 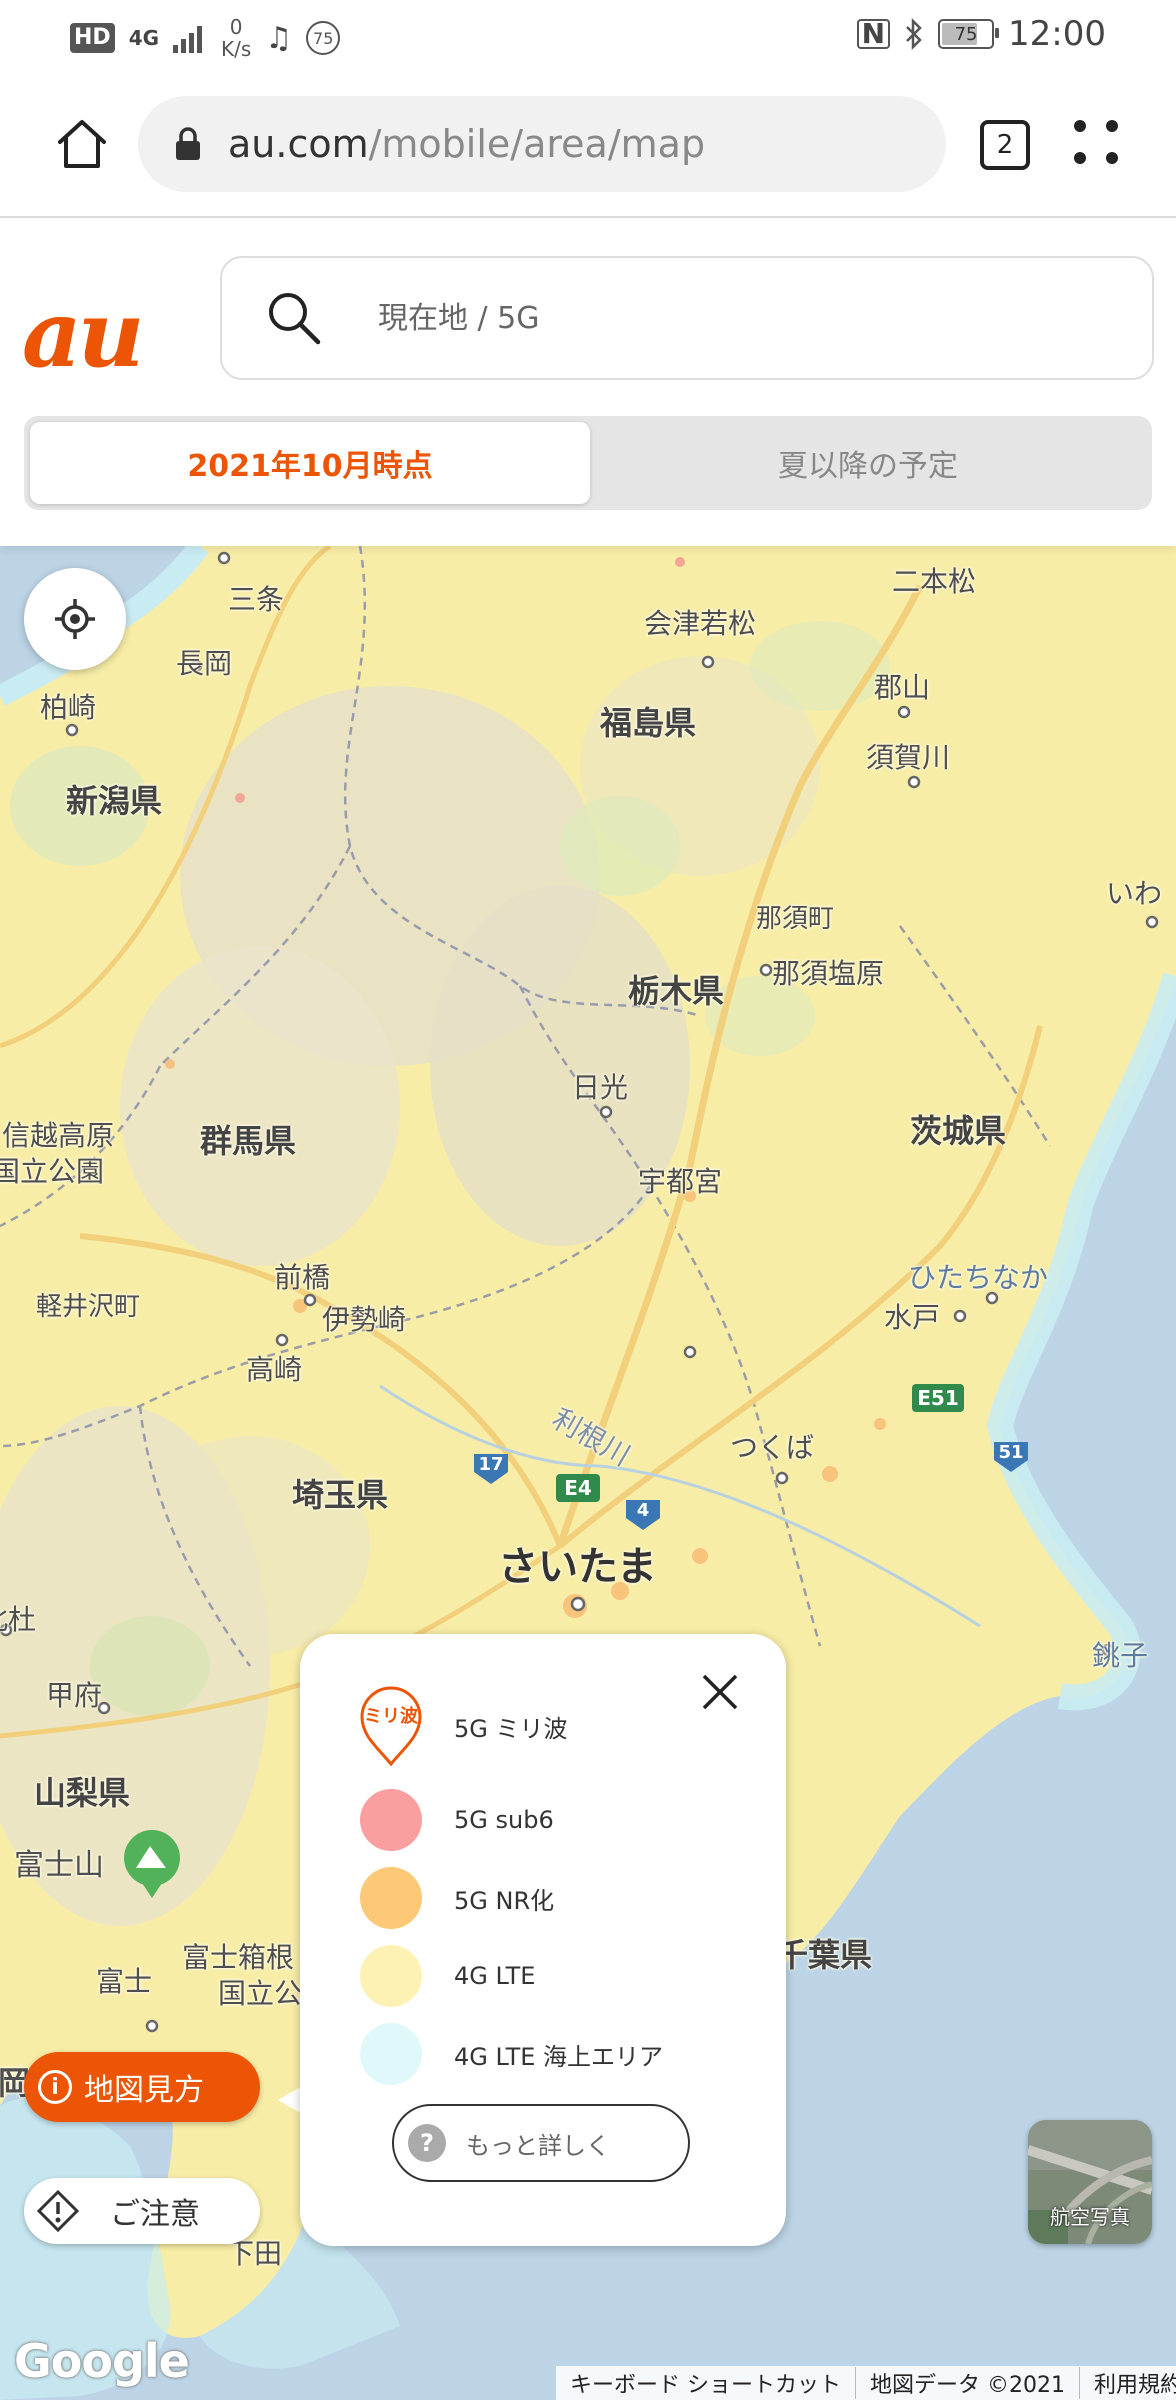 What do you see at coordinates (967, 2383) in the screenshot?
I see `map-data-credit: 地図データ ©2021` at bounding box center [967, 2383].